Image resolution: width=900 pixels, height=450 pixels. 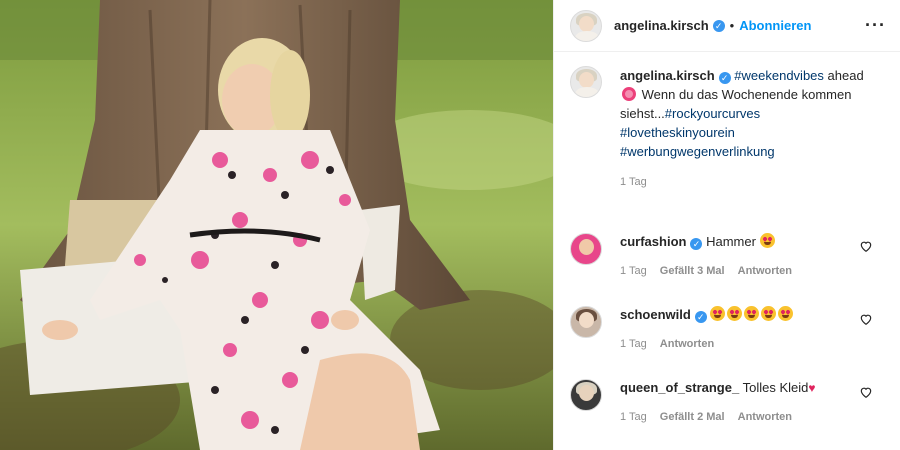 I want to click on author-avatar, so click(x=586, y=25).